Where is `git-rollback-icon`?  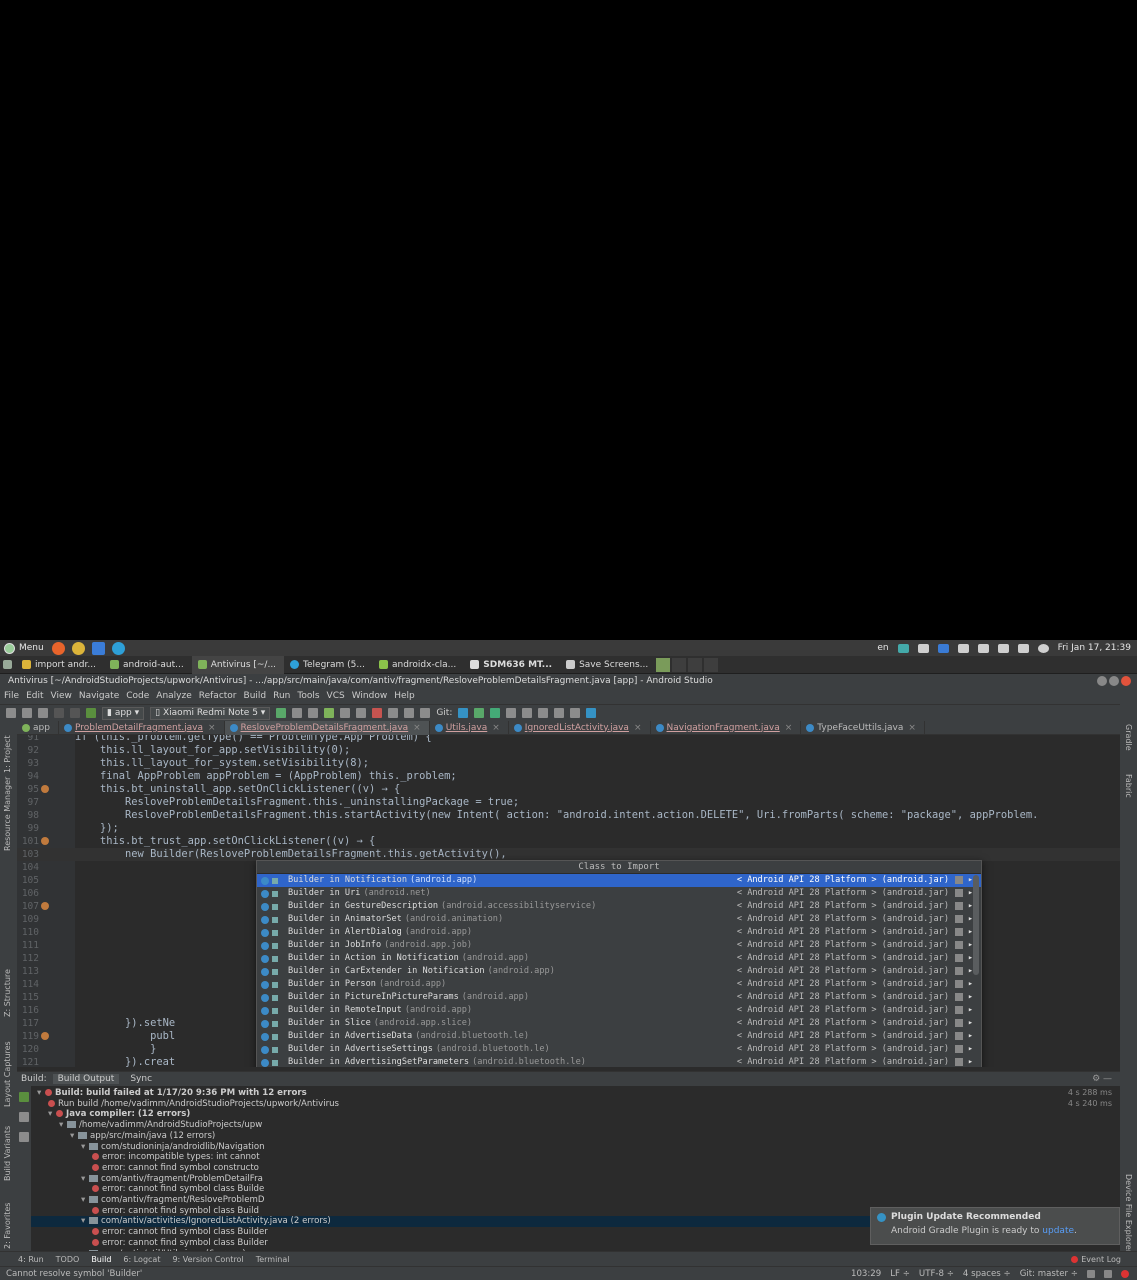 git-rollback-icon is located at coordinates (527, 713).